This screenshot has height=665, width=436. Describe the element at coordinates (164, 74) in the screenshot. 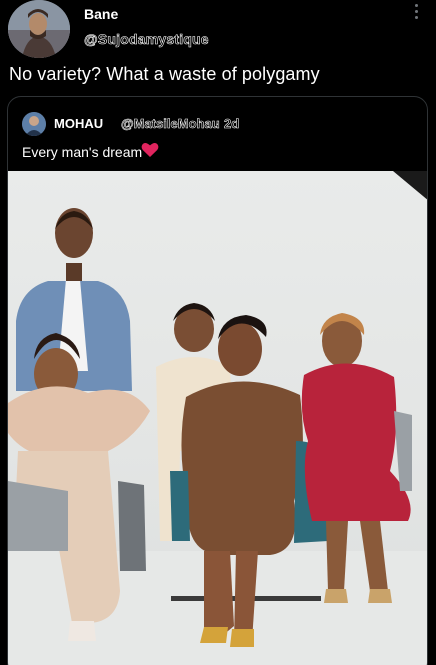

I see `tweet-text: No variety? What a waste of polygamy` at that location.